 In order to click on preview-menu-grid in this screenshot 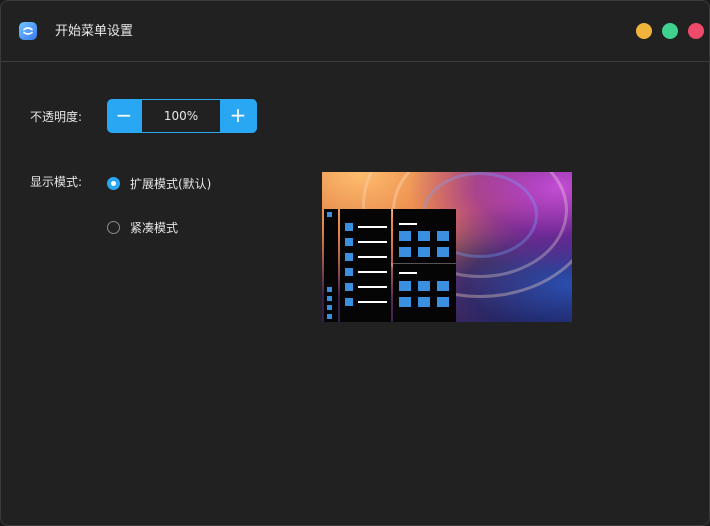, I will do `click(424, 265)`.